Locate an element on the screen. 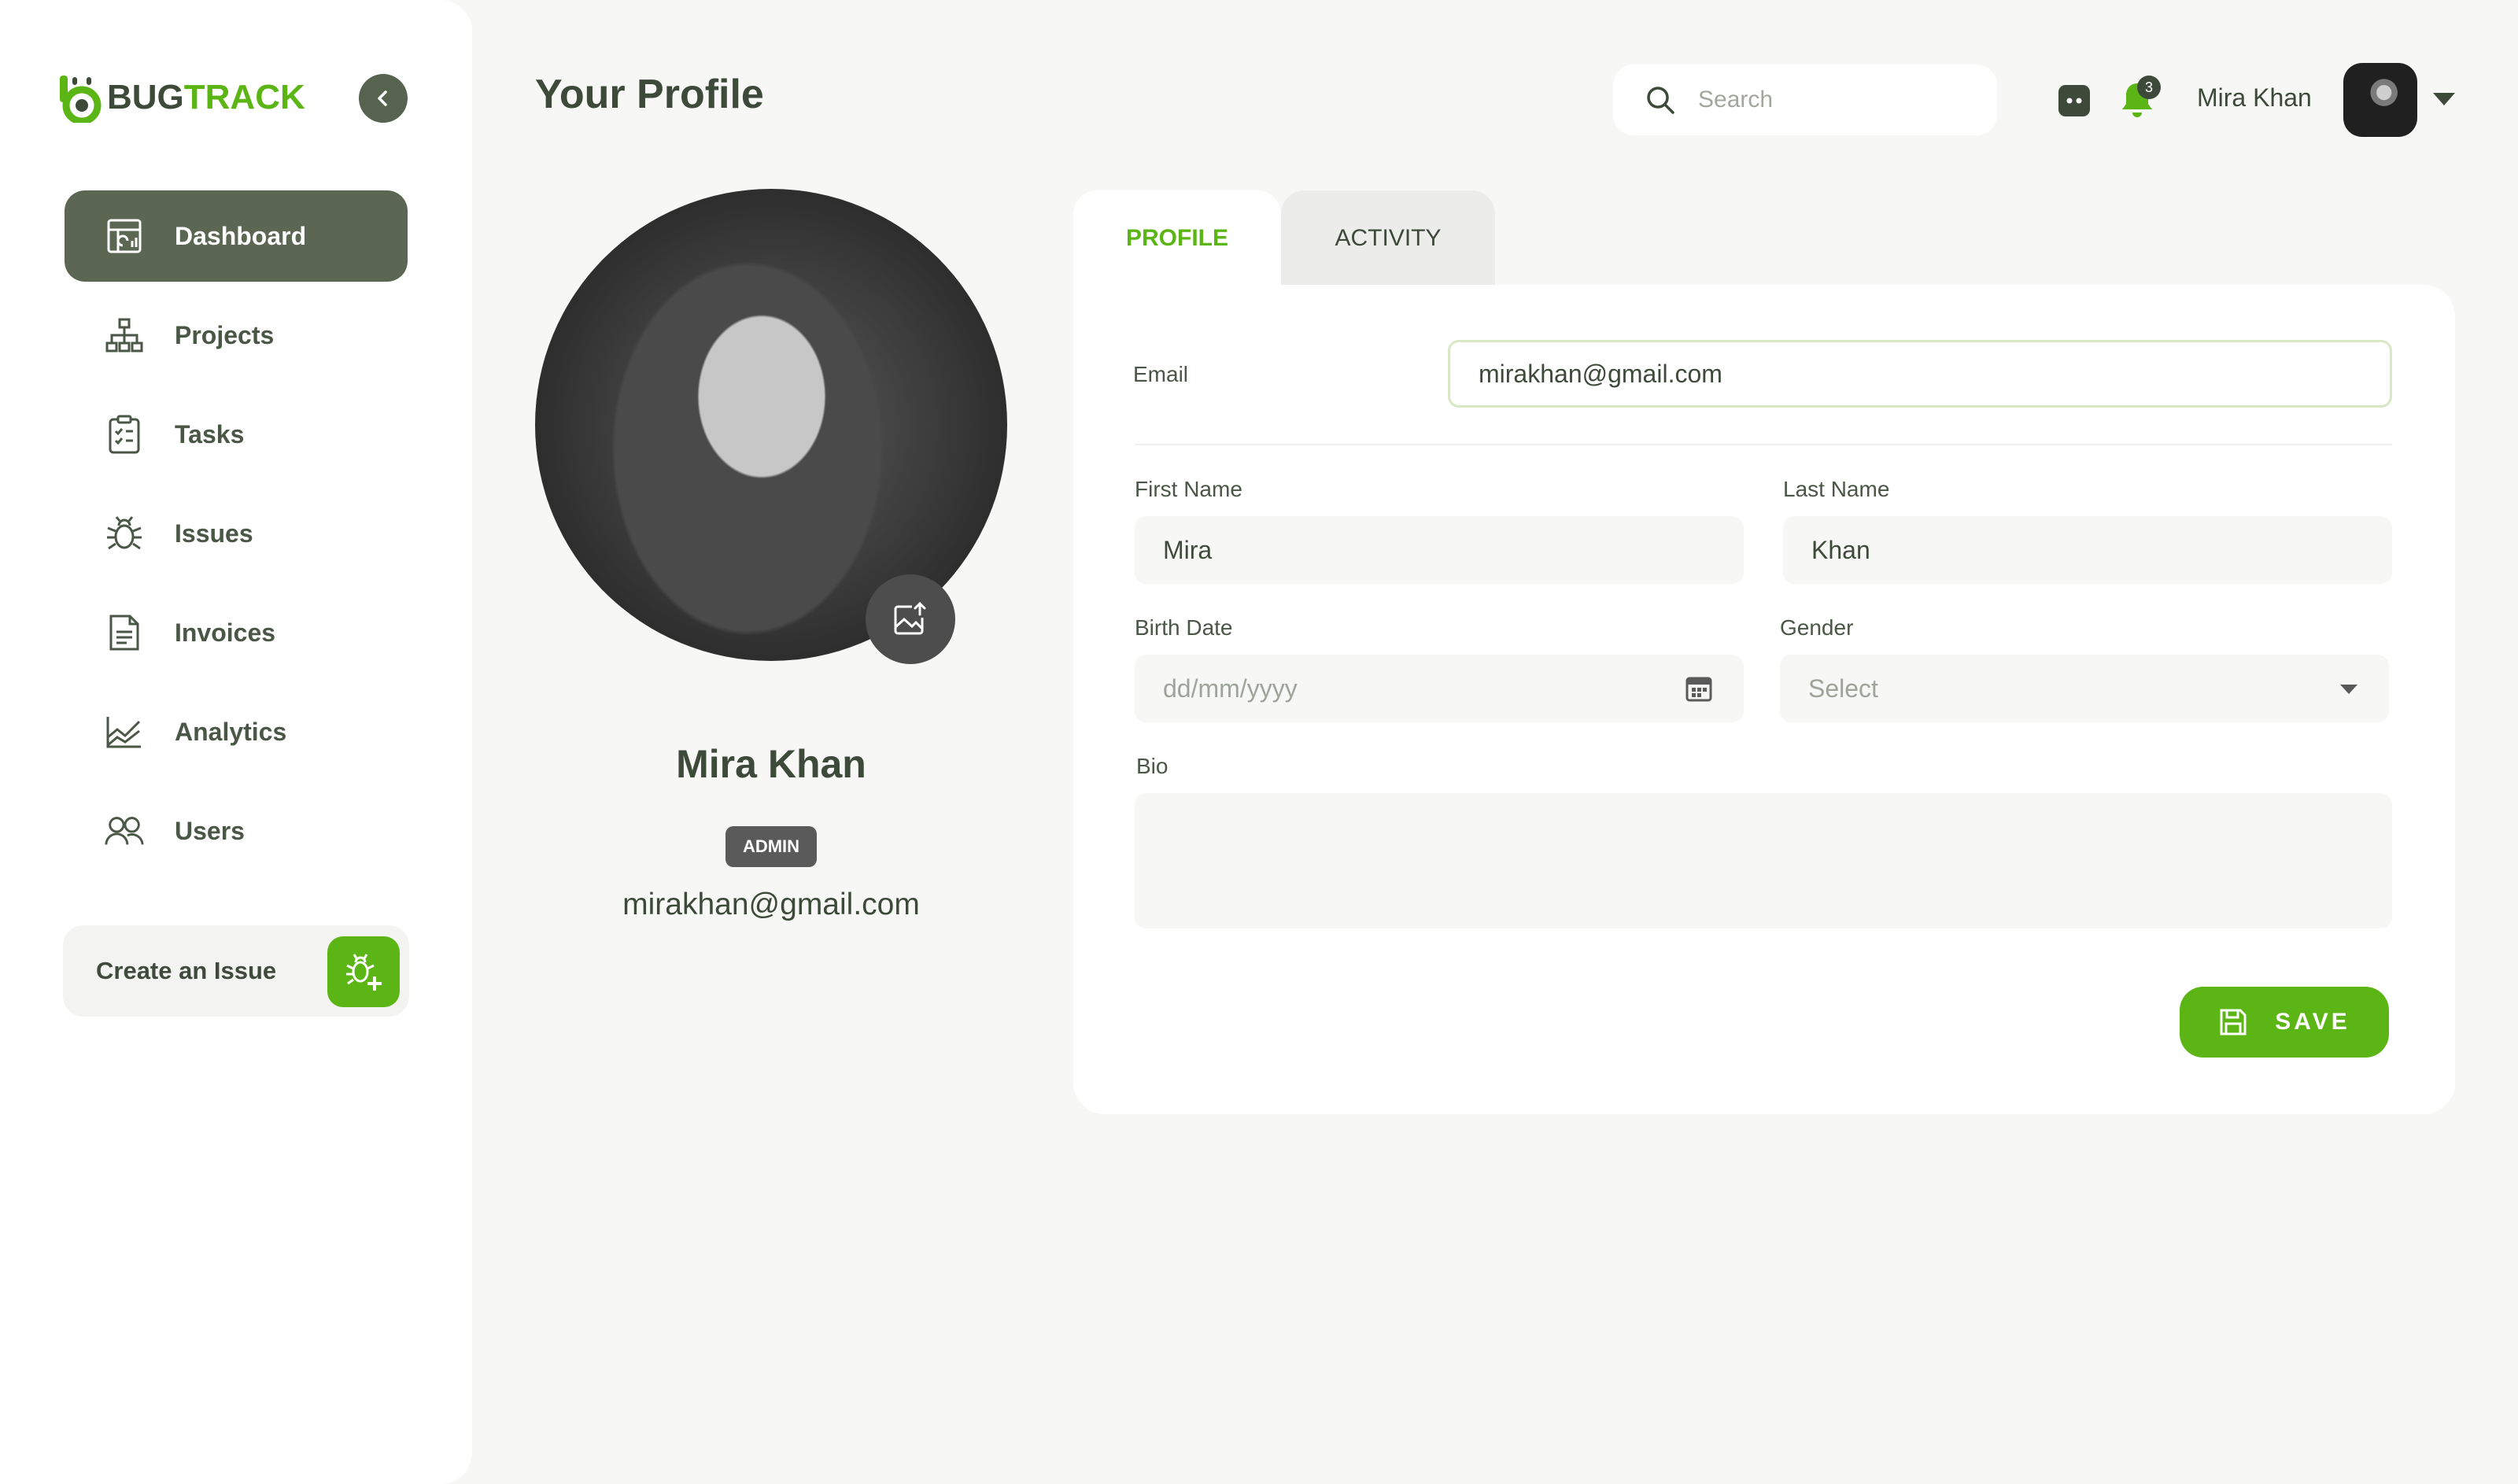  create-issue-button: Create an Issue is located at coordinates (236, 971).